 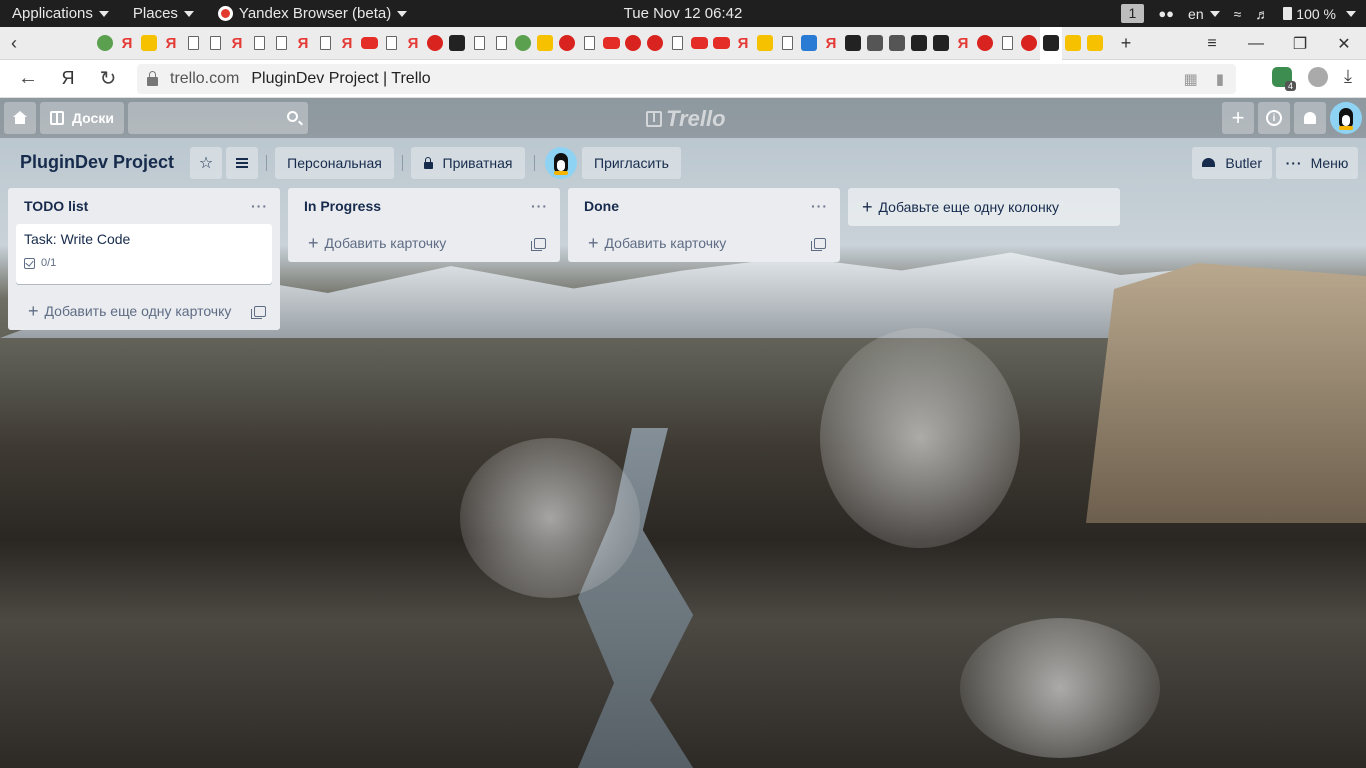 I want to click on card: Task: Write Code 0/1, so click(x=144, y=254).